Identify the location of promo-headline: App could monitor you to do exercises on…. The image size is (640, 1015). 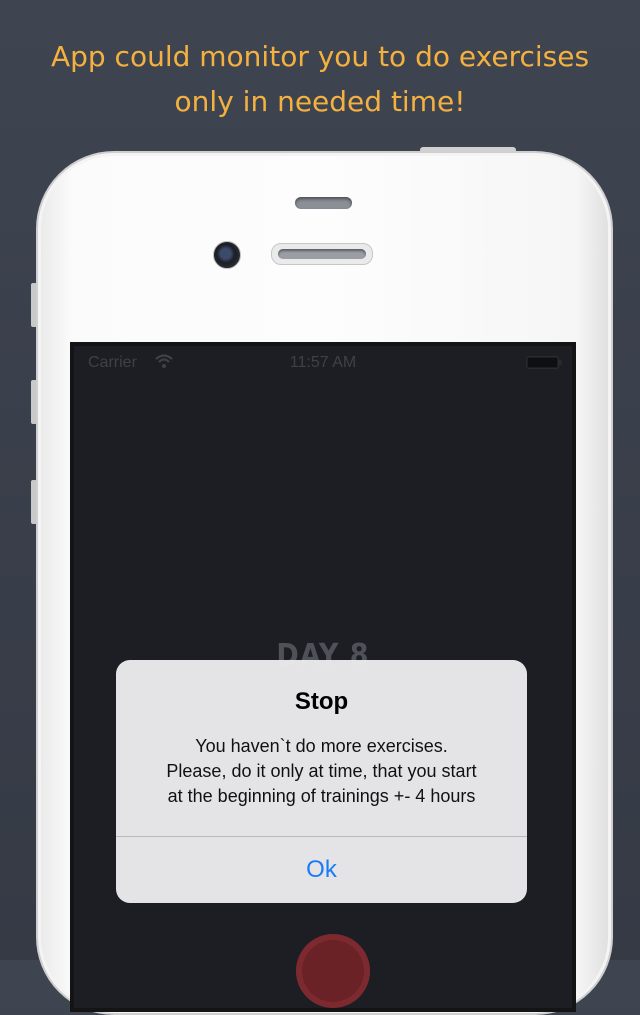
(320, 79).